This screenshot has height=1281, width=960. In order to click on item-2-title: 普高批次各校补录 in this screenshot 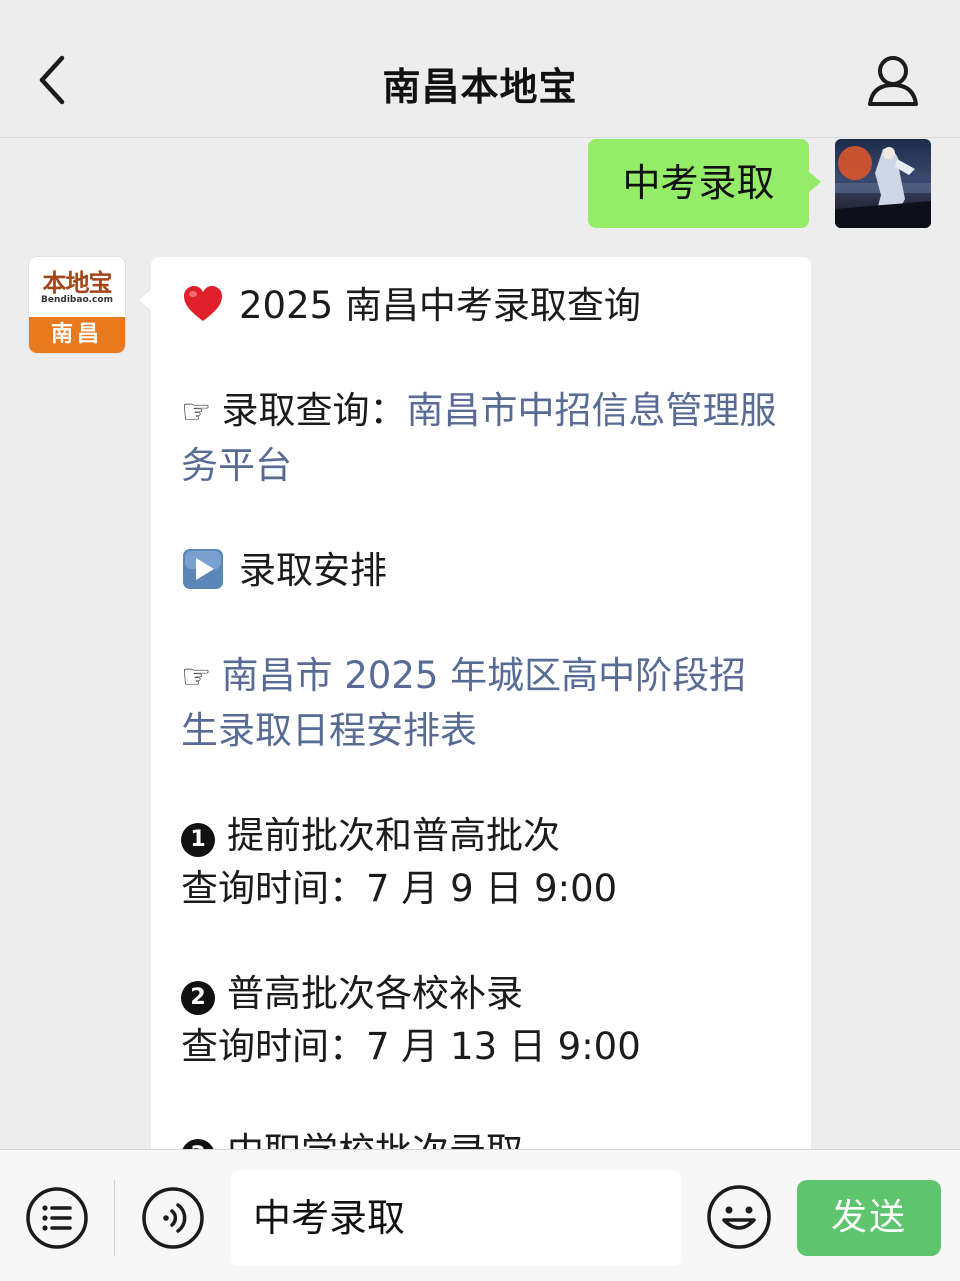, I will do `click(375, 993)`.